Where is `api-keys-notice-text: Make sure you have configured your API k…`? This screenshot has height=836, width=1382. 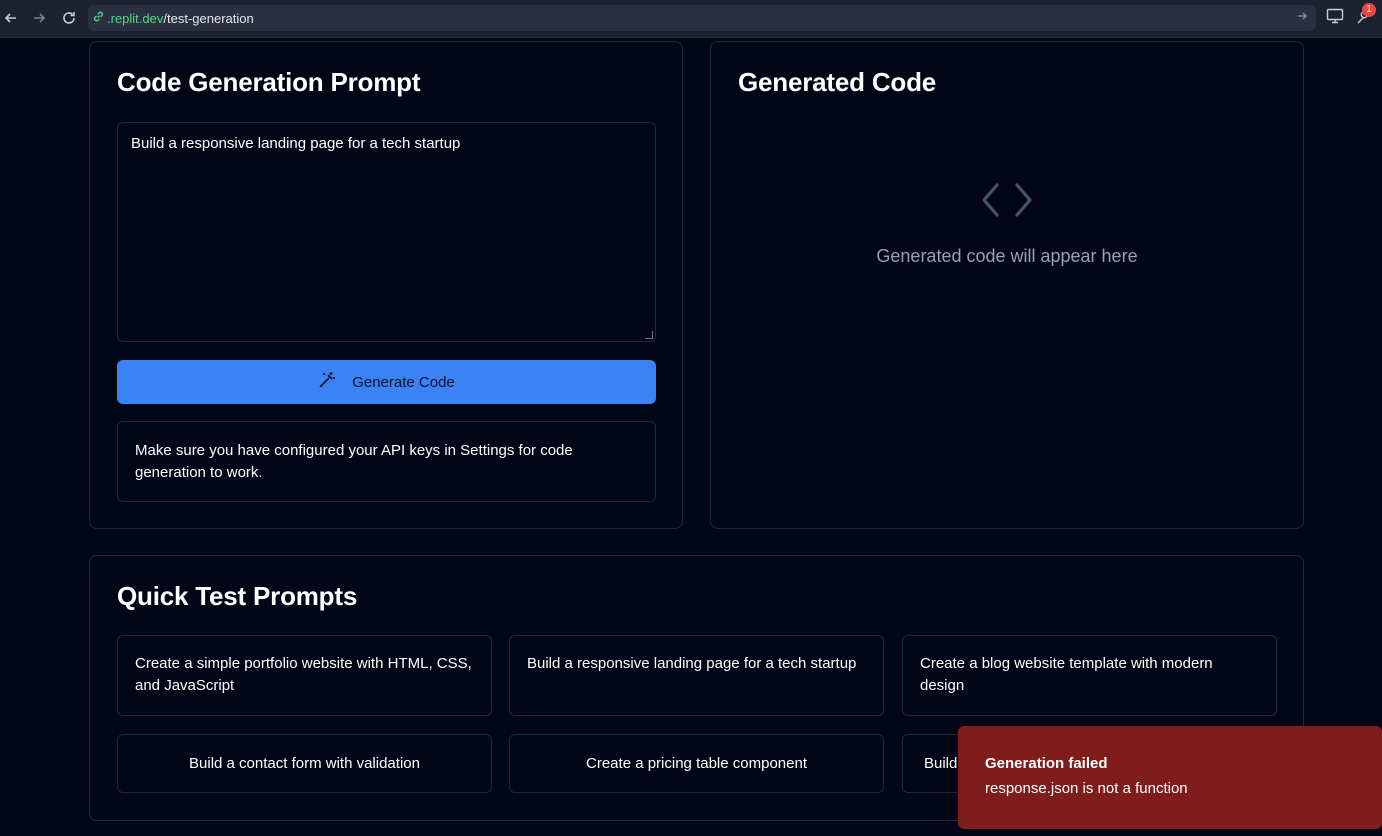 api-keys-notice-text: Make sure you have configured your API k… is located at coordinates (354, 461).